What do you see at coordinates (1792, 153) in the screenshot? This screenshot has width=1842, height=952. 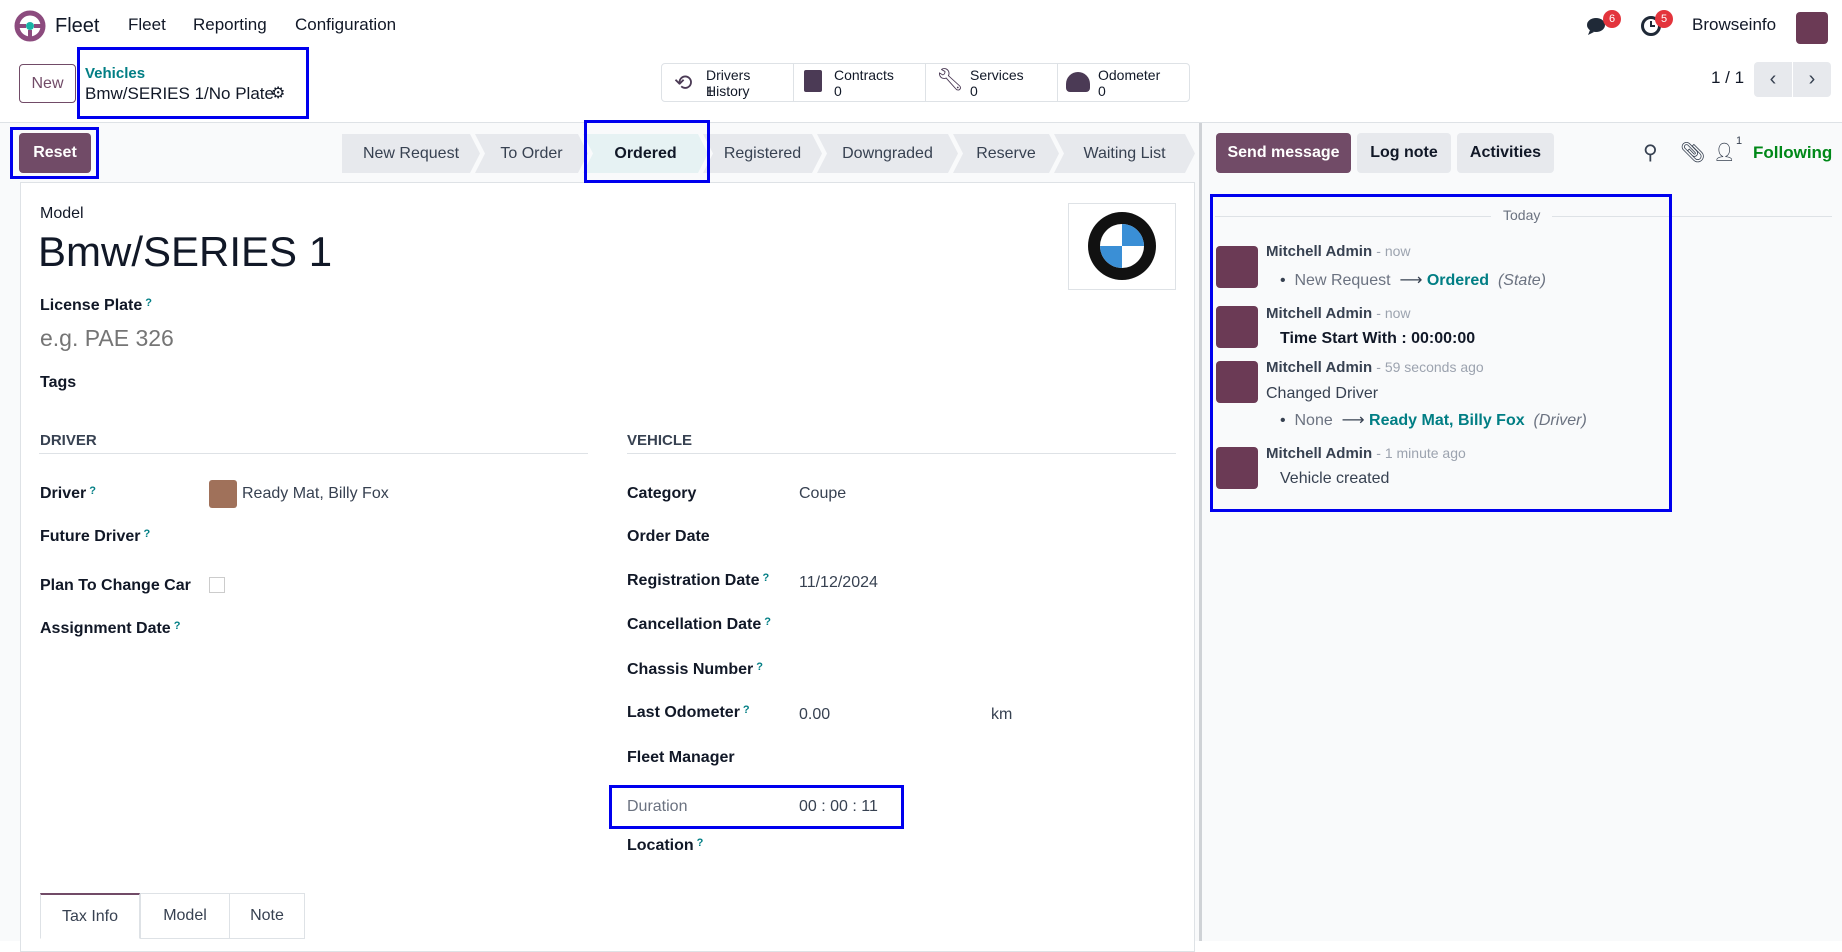 I see `following-button: Following` at bounding box center [1792, 153].